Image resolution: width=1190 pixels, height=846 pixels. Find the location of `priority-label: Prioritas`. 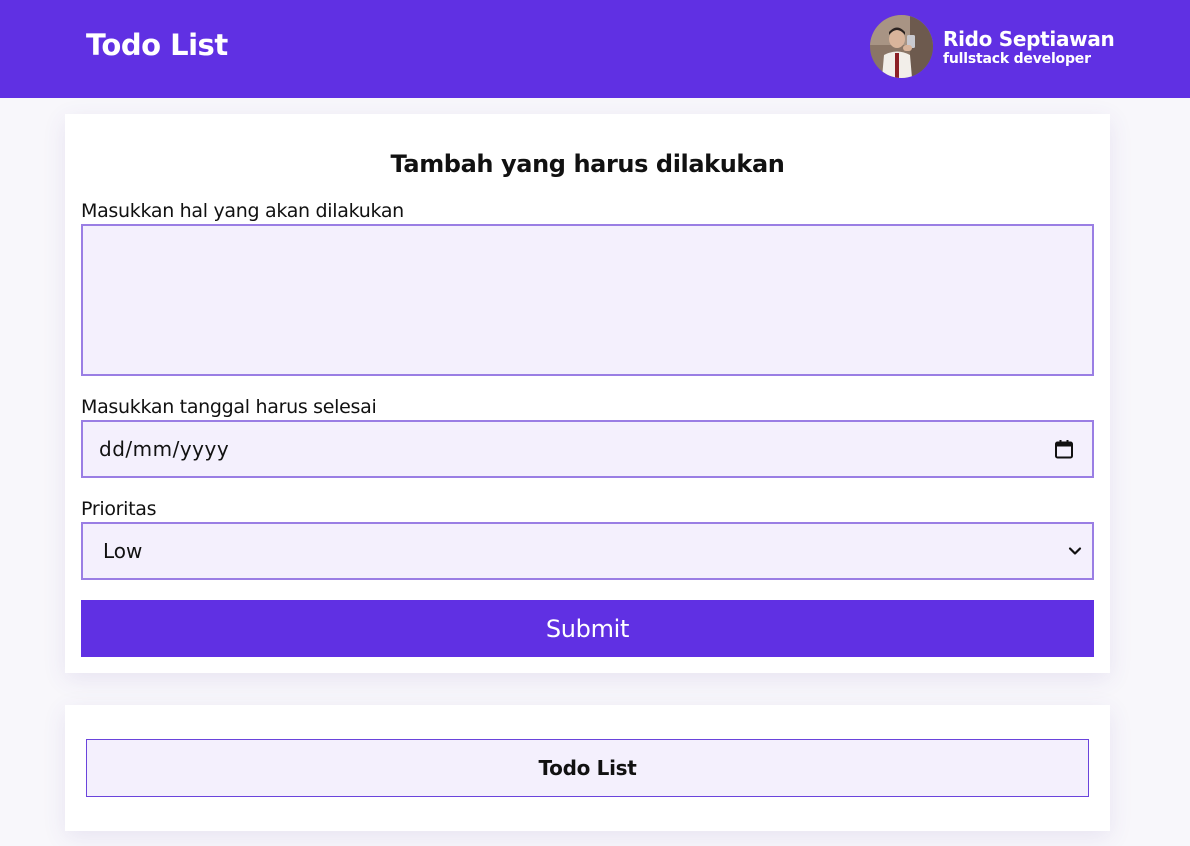

priority-label: Prioritas is located at coordinates (119, 509).